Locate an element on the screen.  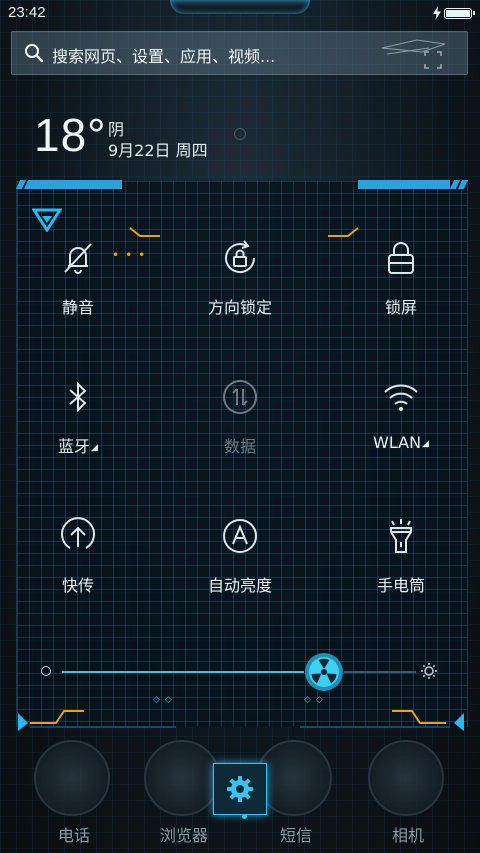
tile-mobile-data: 数据 is located at coordinates (240, 427).